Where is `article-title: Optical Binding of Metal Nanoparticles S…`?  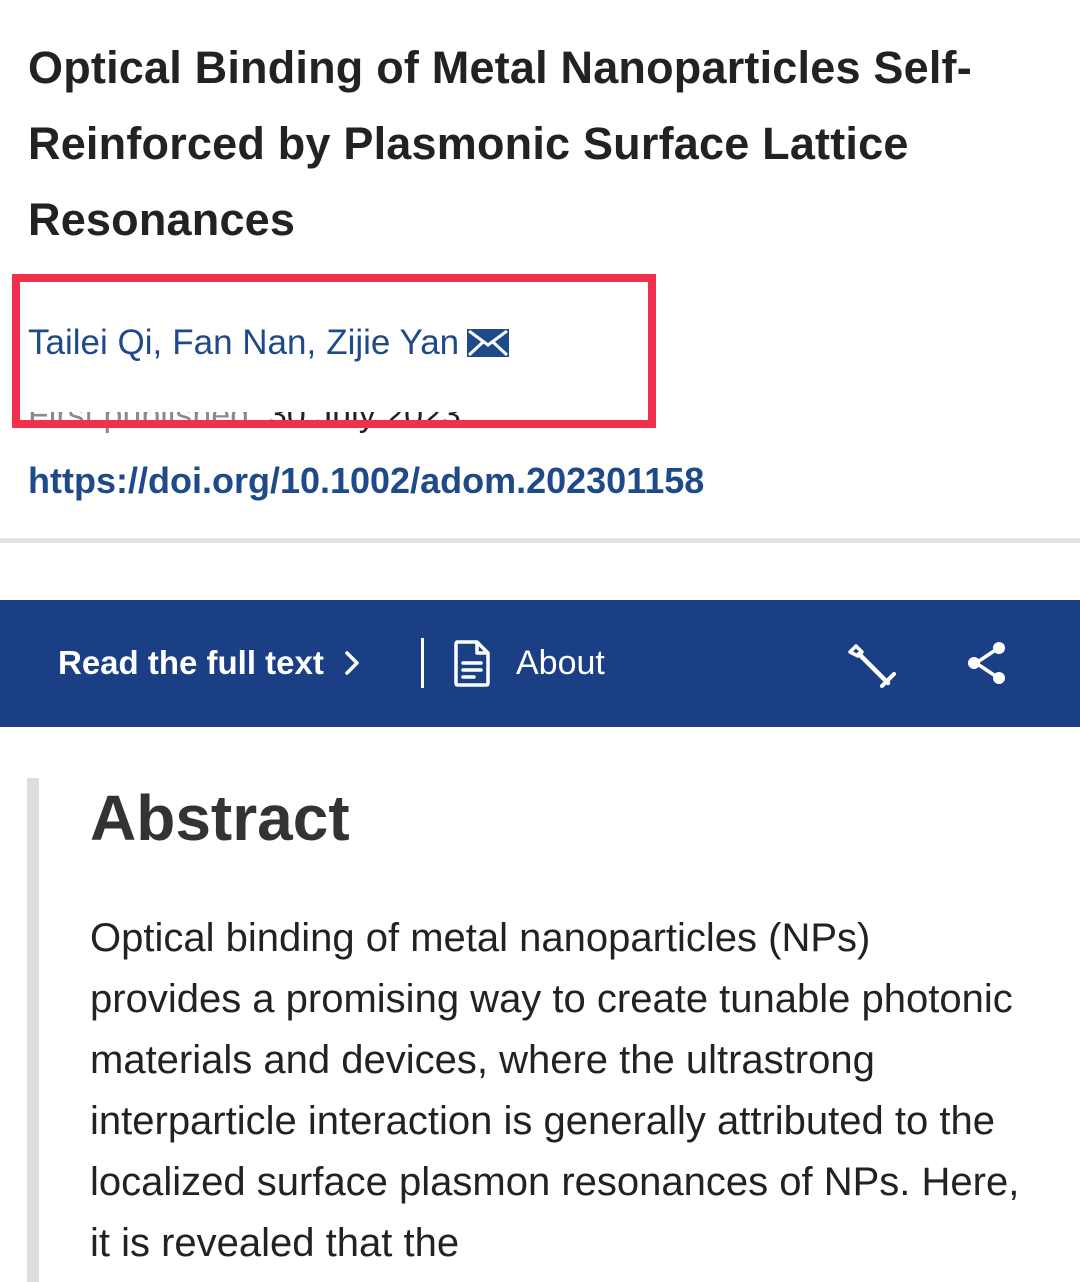 article-title: Optical Binding of Metal Nanoparticles S… is located at coordinates (500, 143).